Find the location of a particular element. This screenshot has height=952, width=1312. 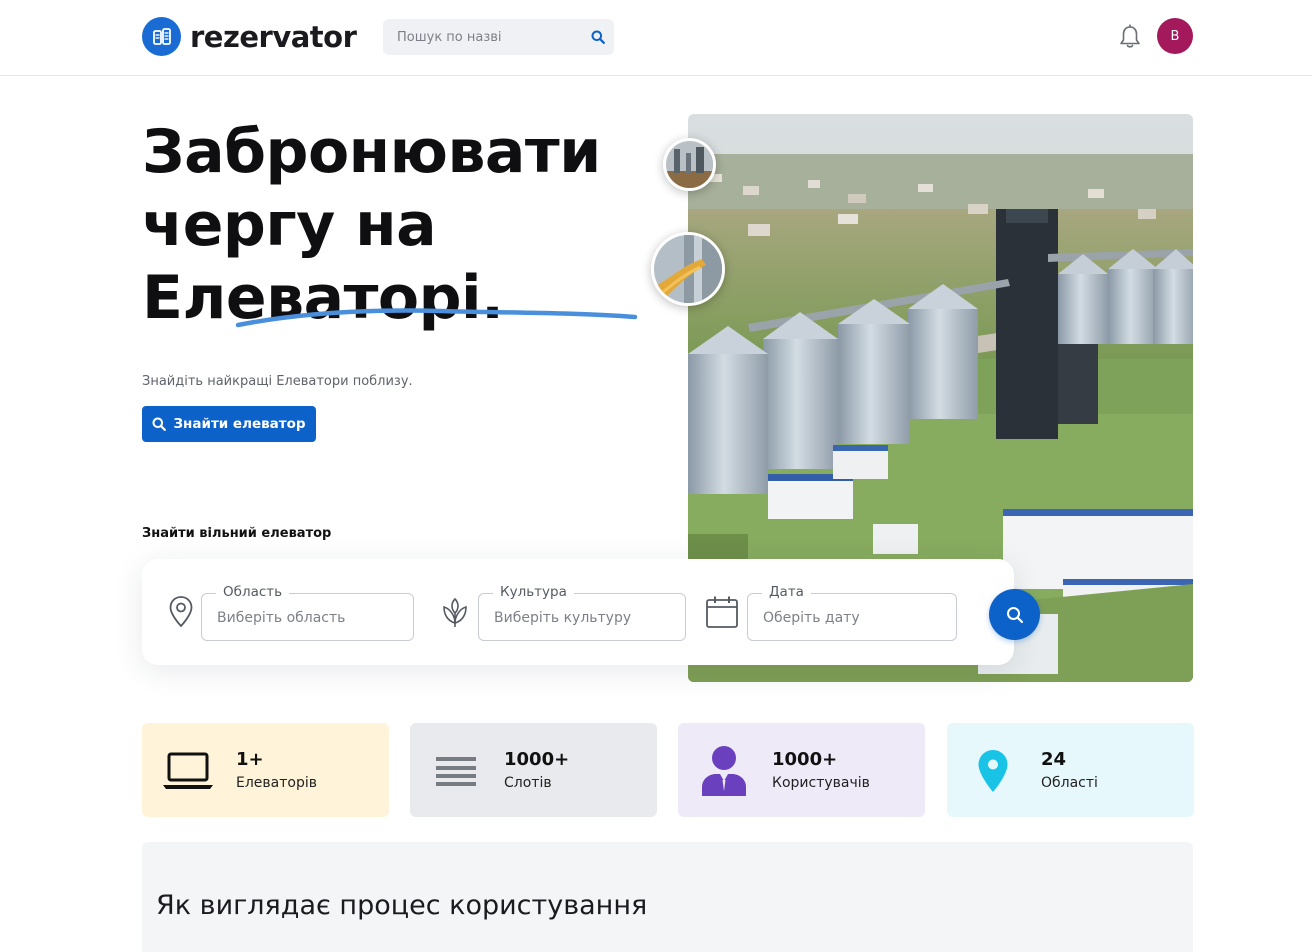

top-header: rezervator B is located at coordinates (656, 38).